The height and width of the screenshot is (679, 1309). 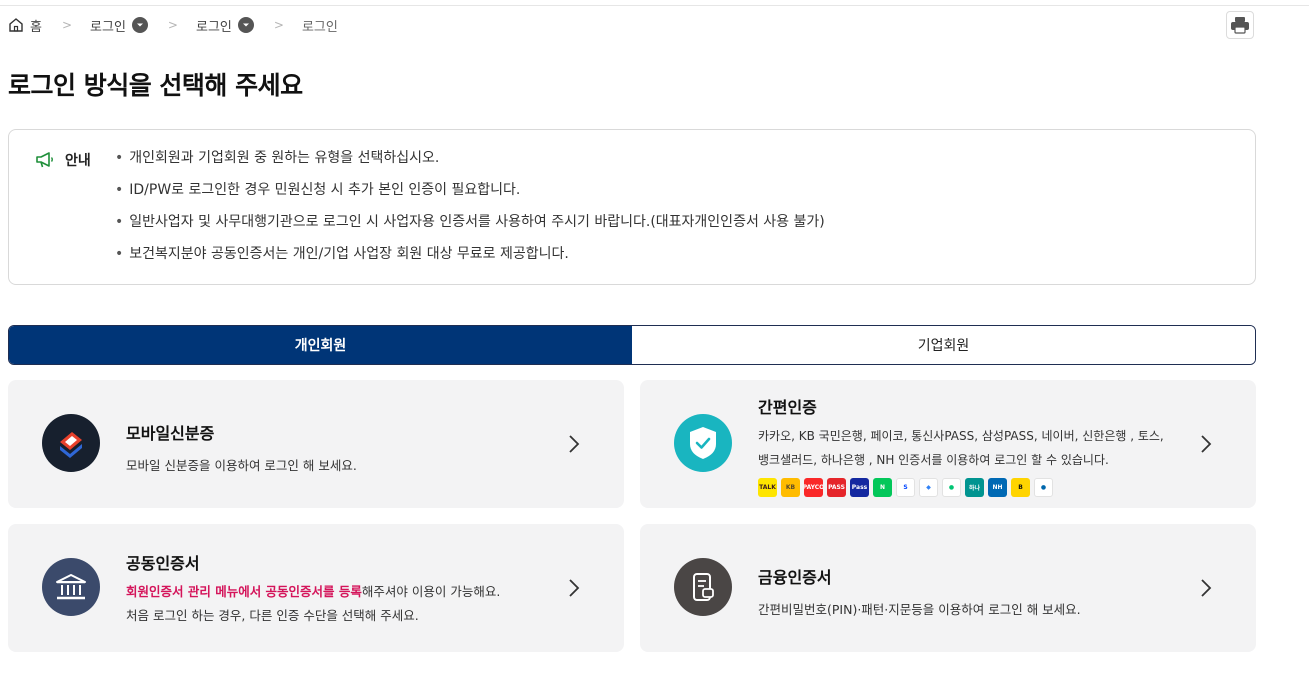 I want to click on kakao-logo-icon: TALK, so click(x=767, y=487).